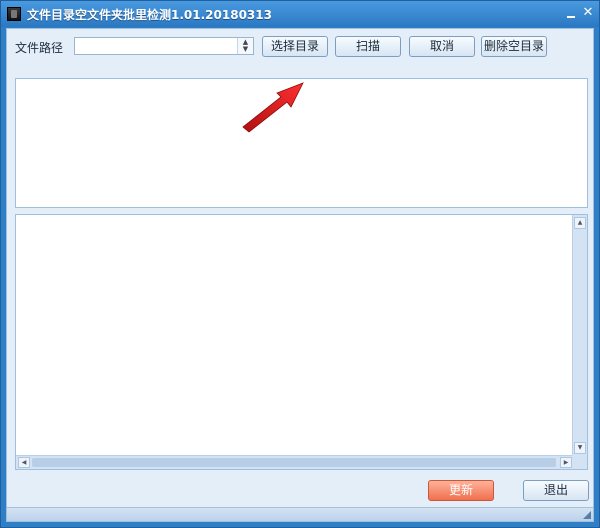 The image size is (600, 528). What do you see at coordinates (566, 462) in the screenshot?
I see `scroll-right-icon: ▶` at bounding box center [566, 462].